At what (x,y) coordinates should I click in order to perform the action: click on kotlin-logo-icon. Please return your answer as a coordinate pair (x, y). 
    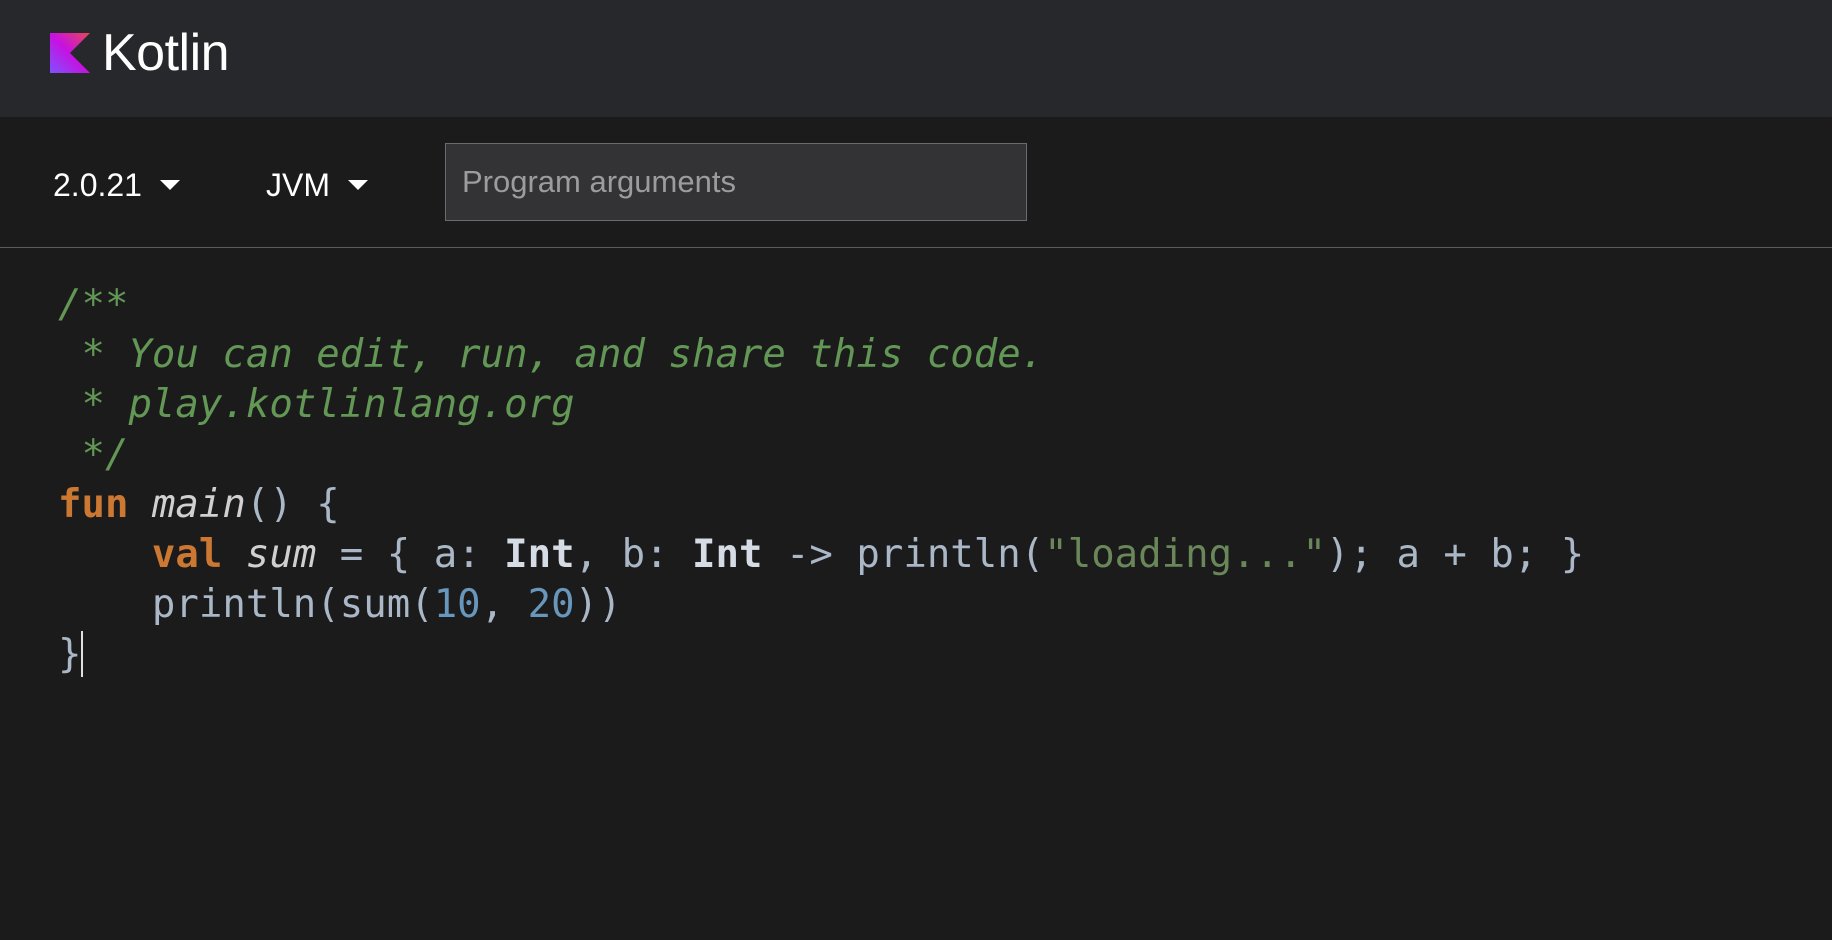
    Looking at the image, I should click on (70, 53).